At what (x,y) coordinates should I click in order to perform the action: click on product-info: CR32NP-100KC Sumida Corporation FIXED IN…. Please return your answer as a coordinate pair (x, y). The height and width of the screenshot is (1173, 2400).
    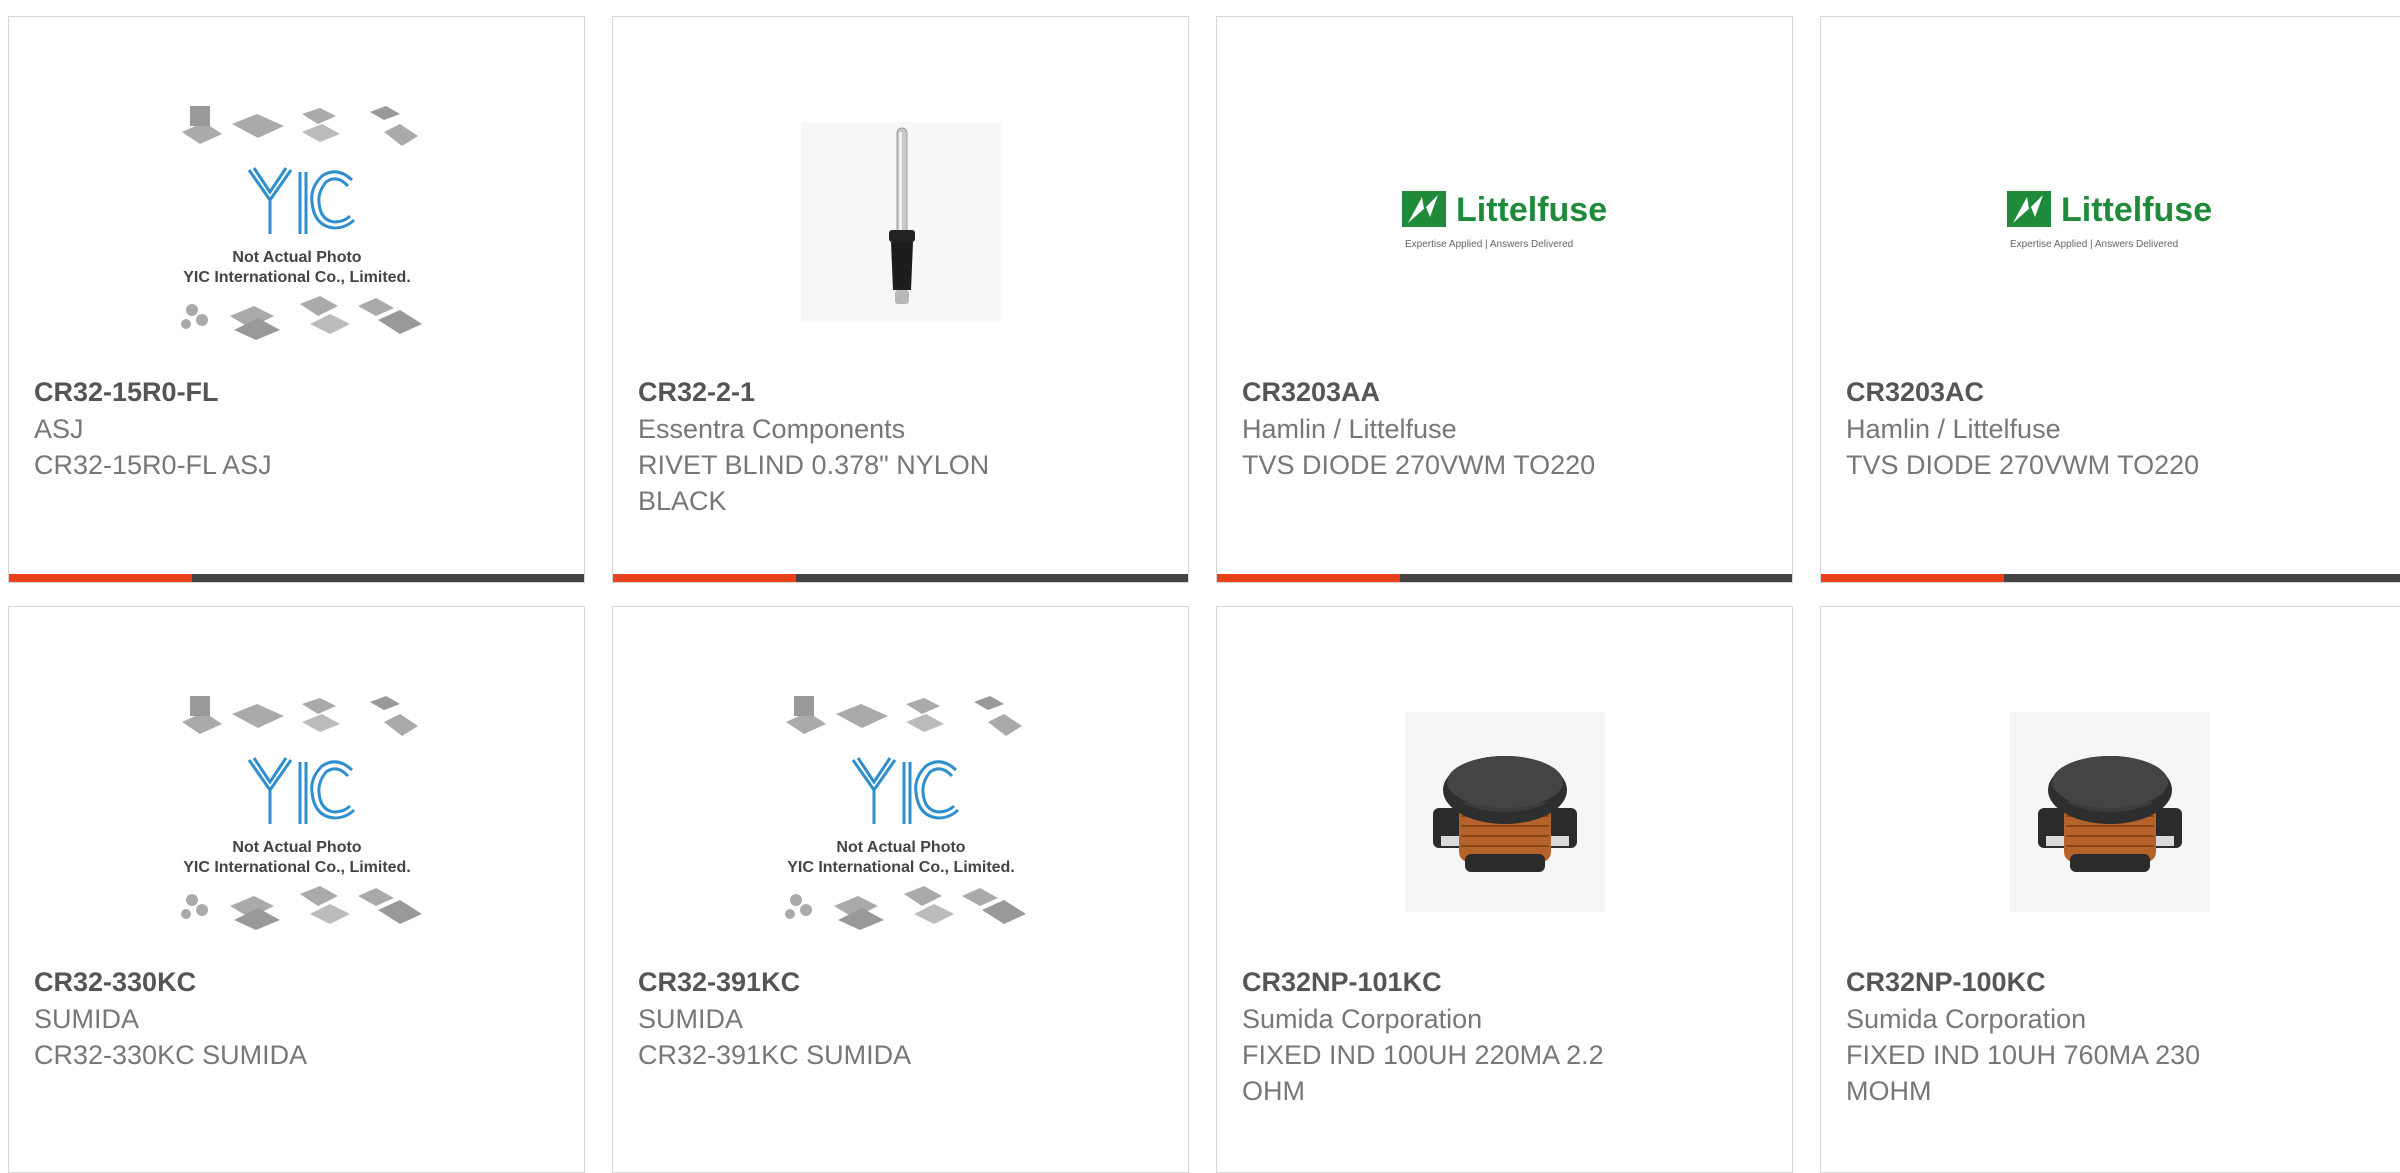
    Looking at the image, I should click on (2110, 1036).